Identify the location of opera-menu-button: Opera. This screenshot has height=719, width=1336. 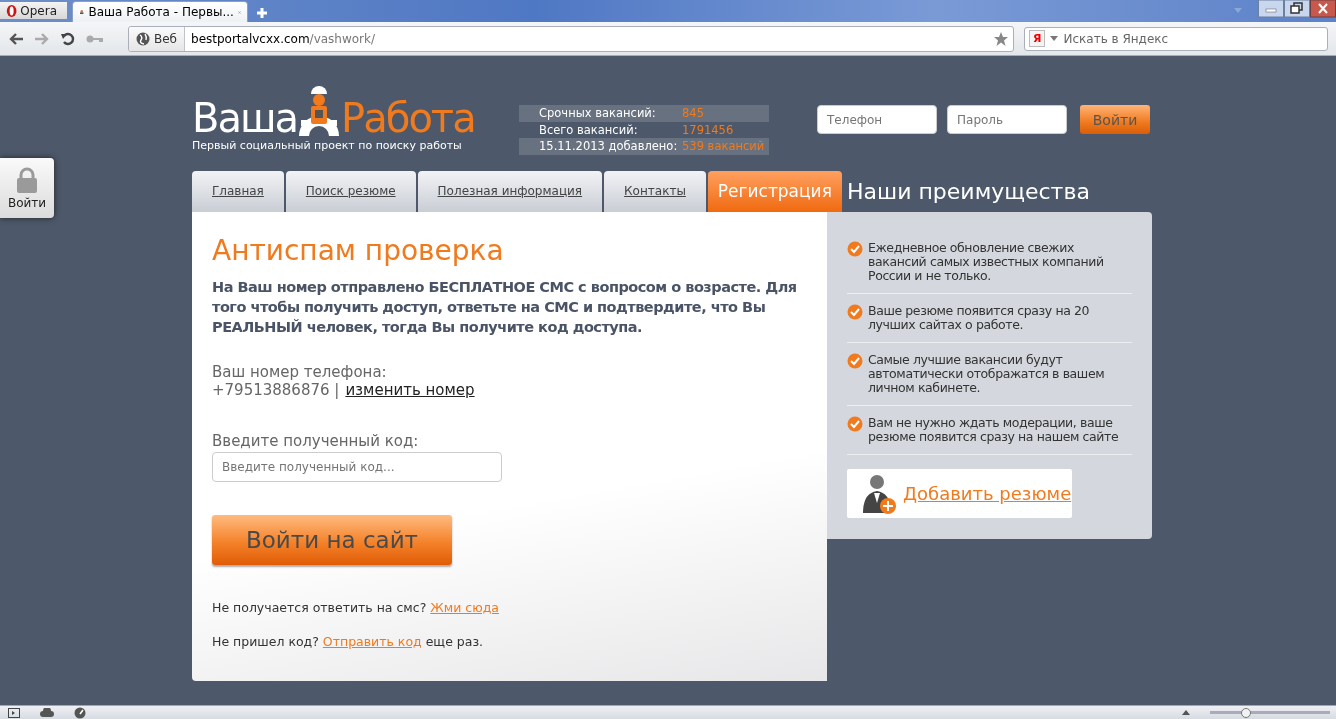
(34, 10).